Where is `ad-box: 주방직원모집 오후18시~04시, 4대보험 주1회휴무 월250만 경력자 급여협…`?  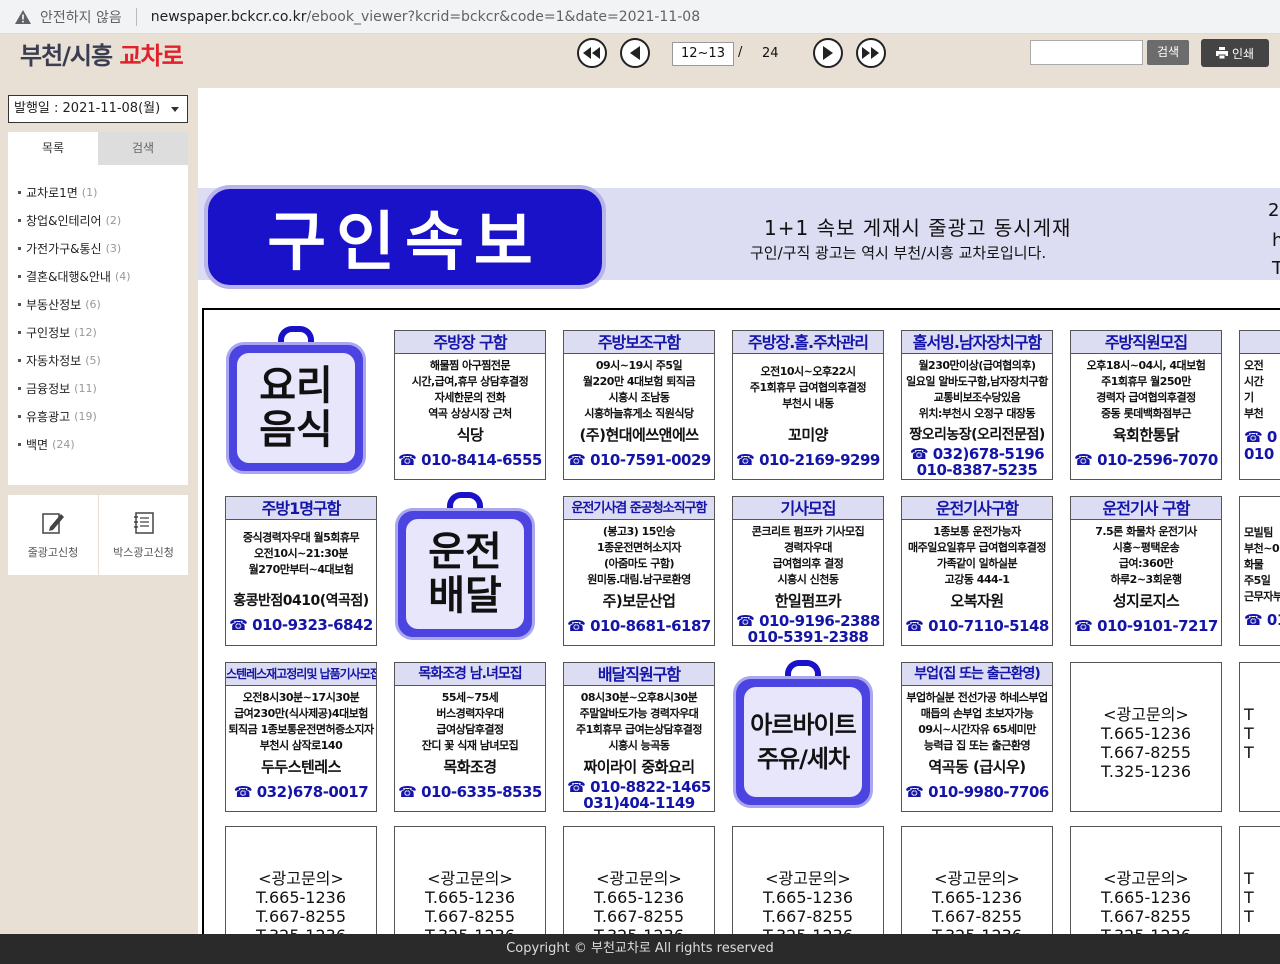
ad-box: 주방직원모집 오후18시~04시, 4대보험 주1회휴무 월250만 경력자 급여협… is located at coordinates (1146, 405).